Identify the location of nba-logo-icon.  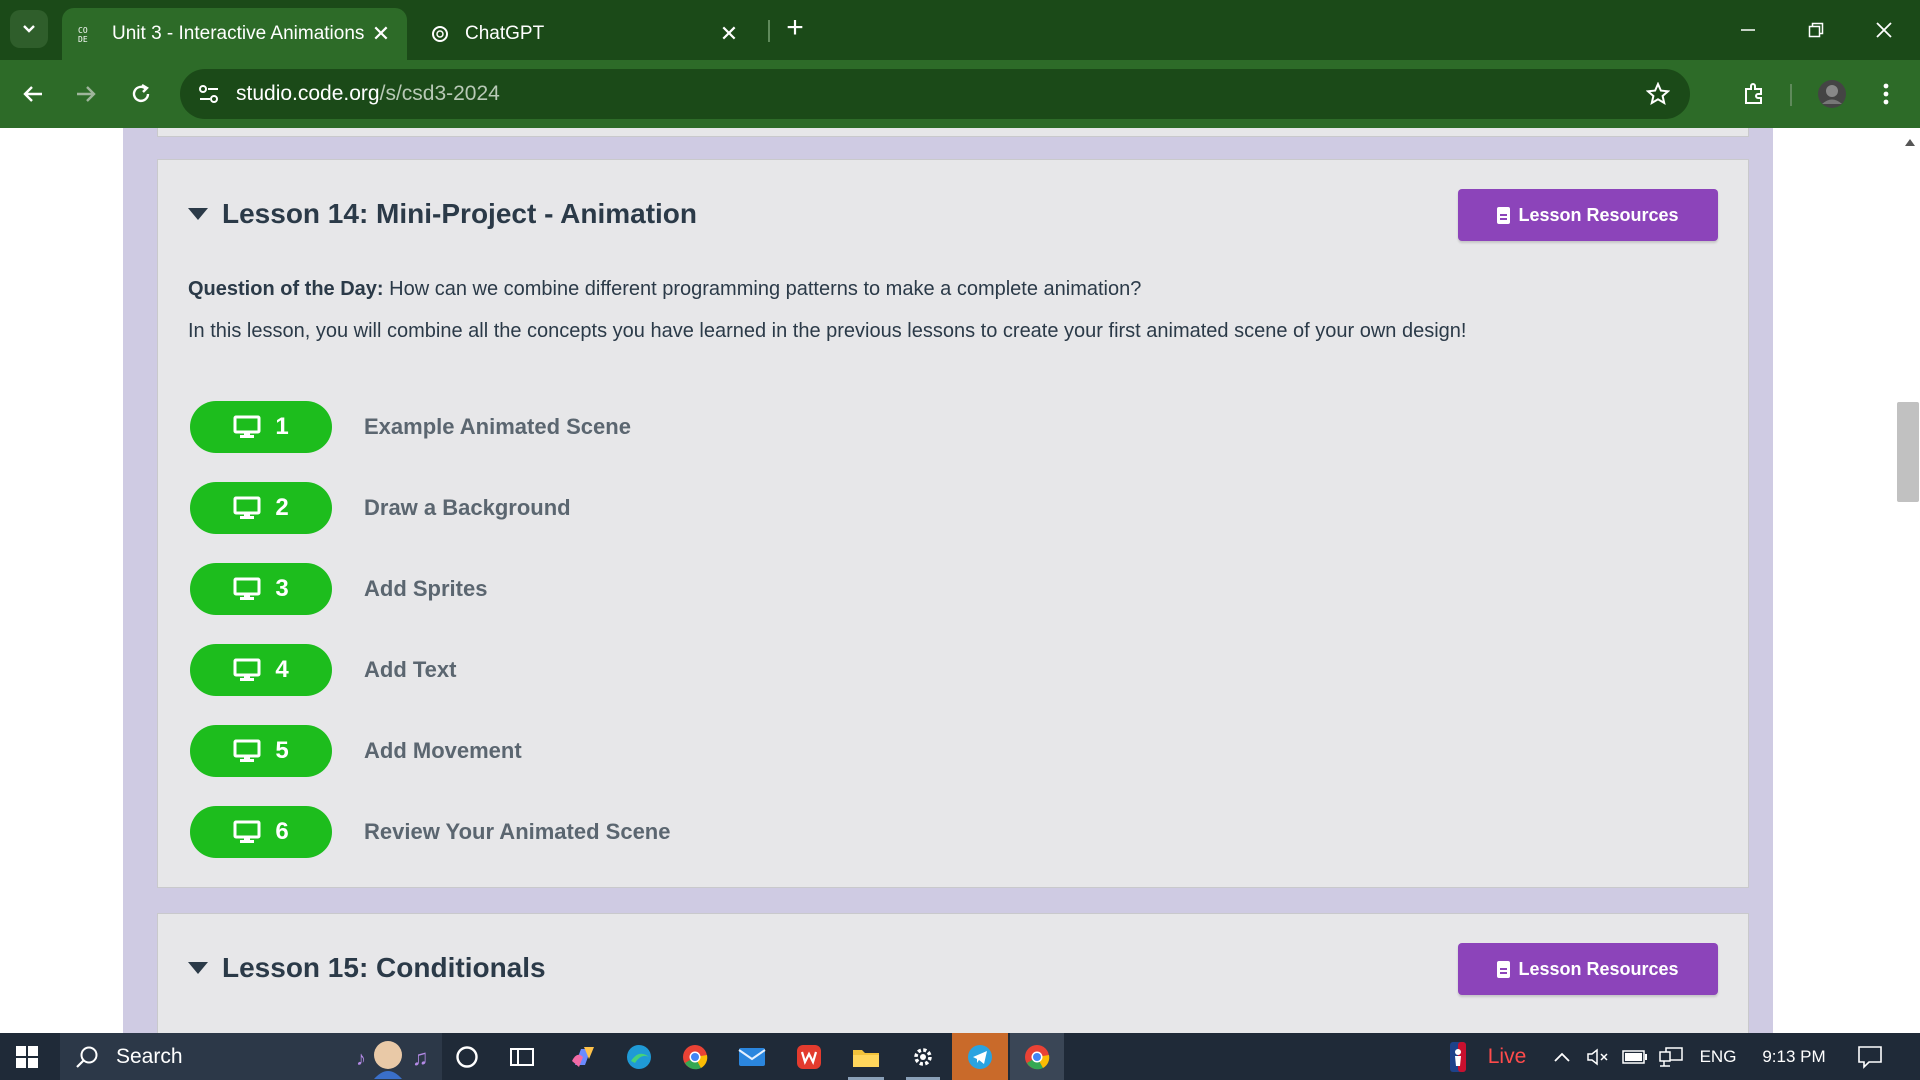
(1458, 1056).